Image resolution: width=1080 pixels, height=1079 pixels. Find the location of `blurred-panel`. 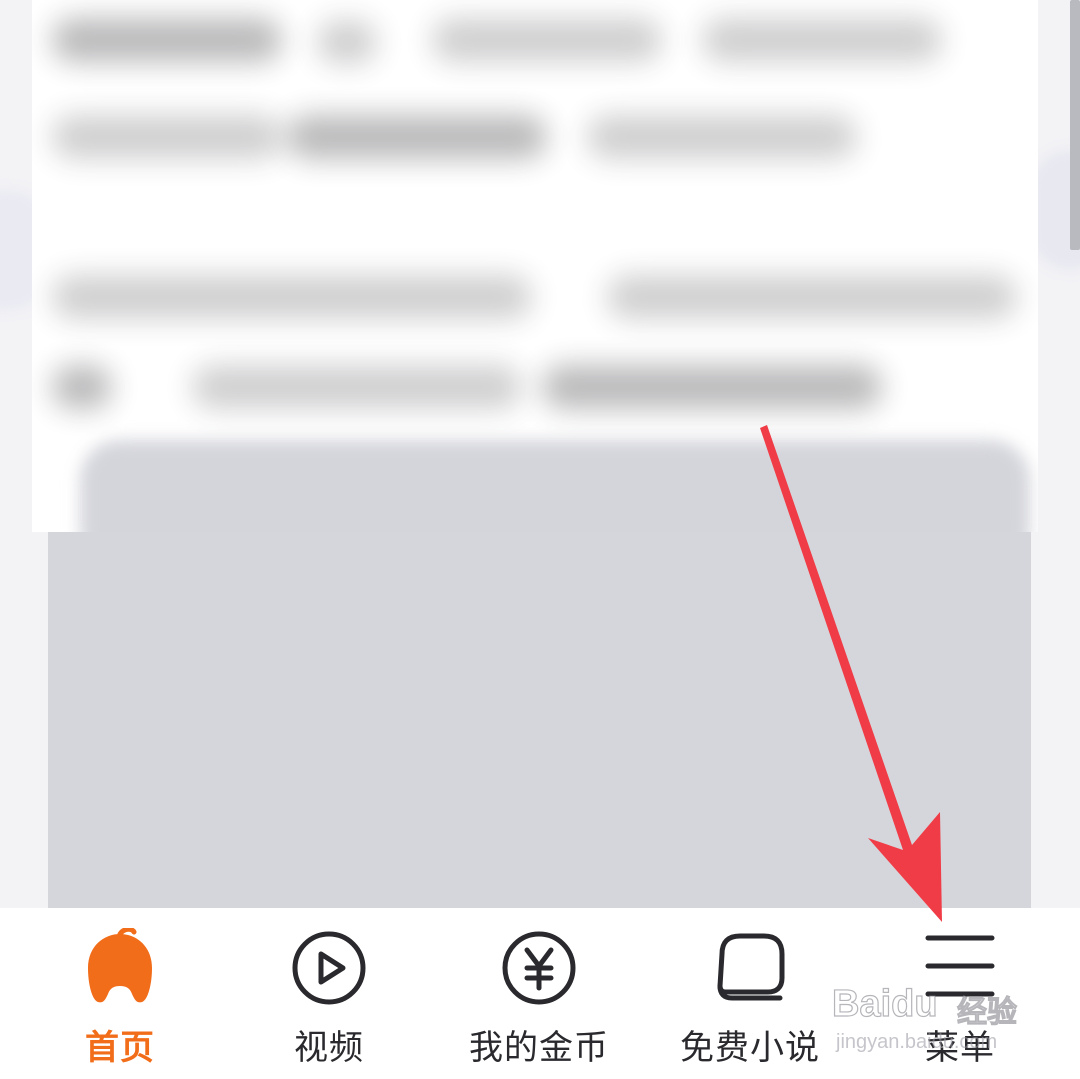

blurred-panel is located at coordinates (555, 486).